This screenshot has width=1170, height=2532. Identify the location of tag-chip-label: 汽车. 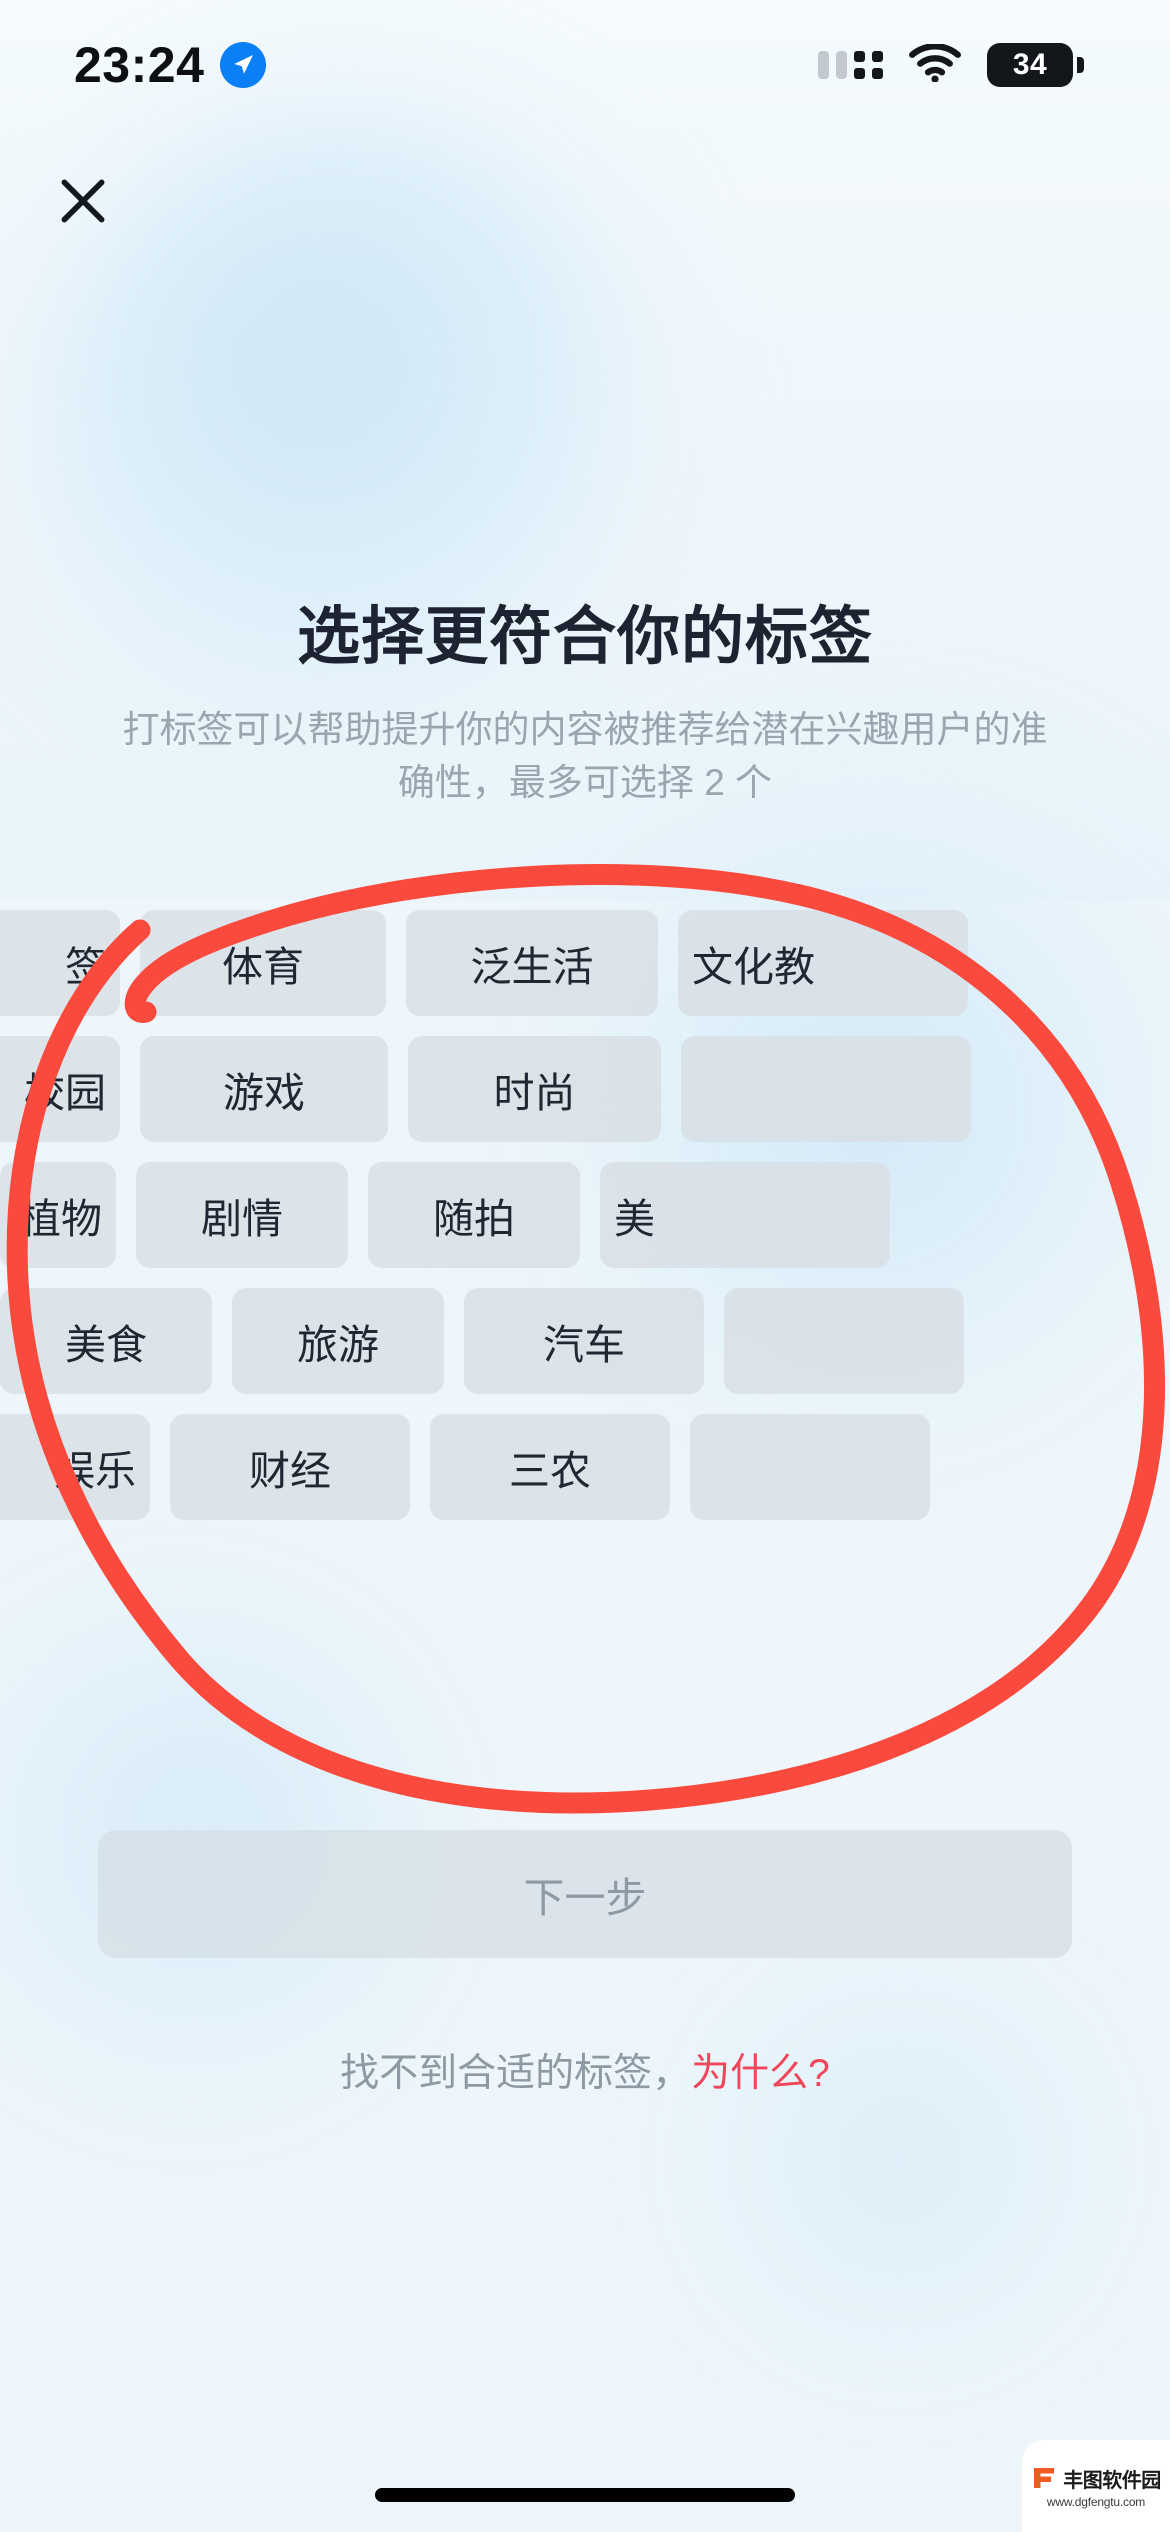
(584, 1345).